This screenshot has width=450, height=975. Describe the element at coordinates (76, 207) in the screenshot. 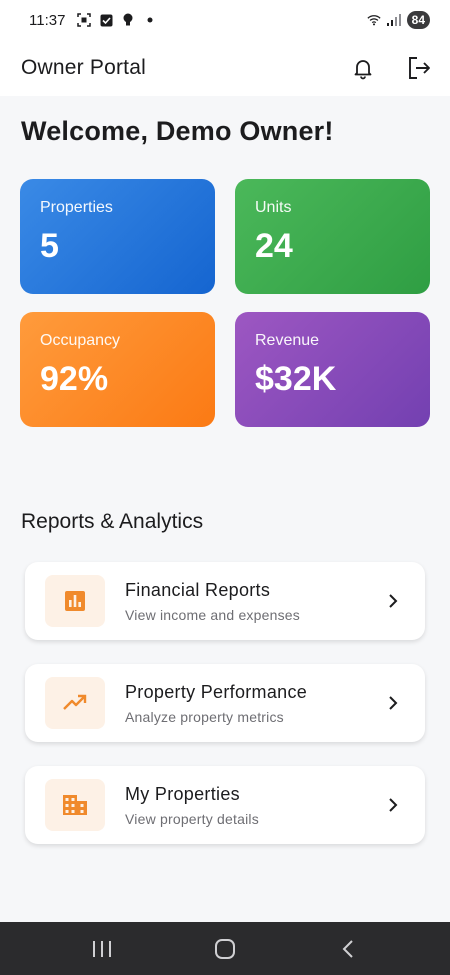

I see `stat-label: Properties` at that location.